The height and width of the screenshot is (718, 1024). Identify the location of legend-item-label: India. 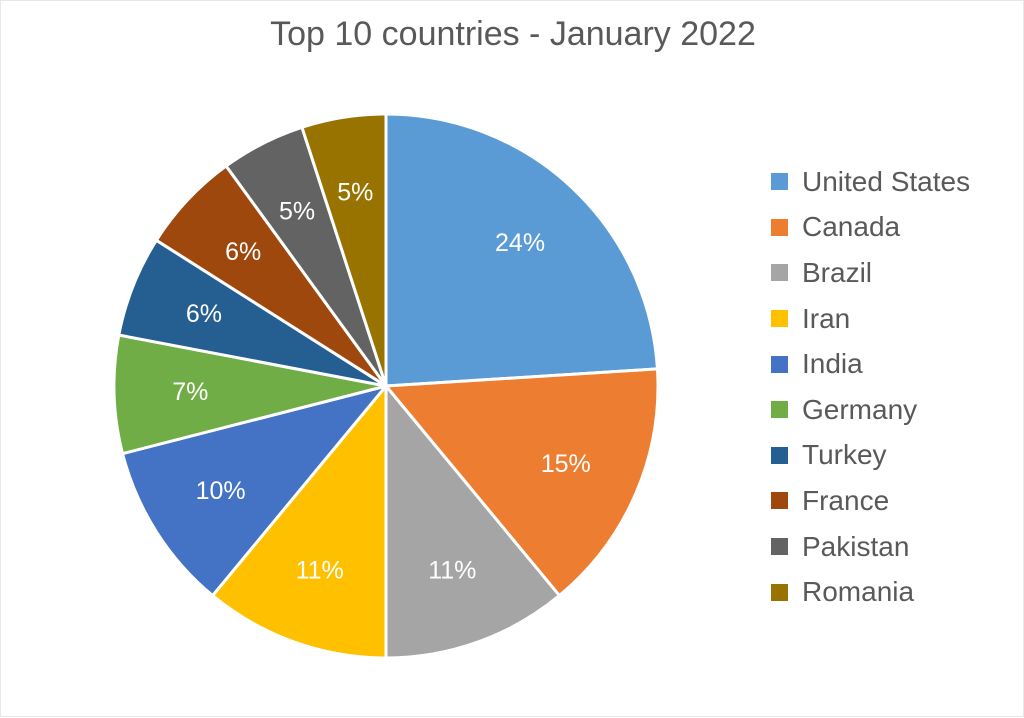
(832, 364).